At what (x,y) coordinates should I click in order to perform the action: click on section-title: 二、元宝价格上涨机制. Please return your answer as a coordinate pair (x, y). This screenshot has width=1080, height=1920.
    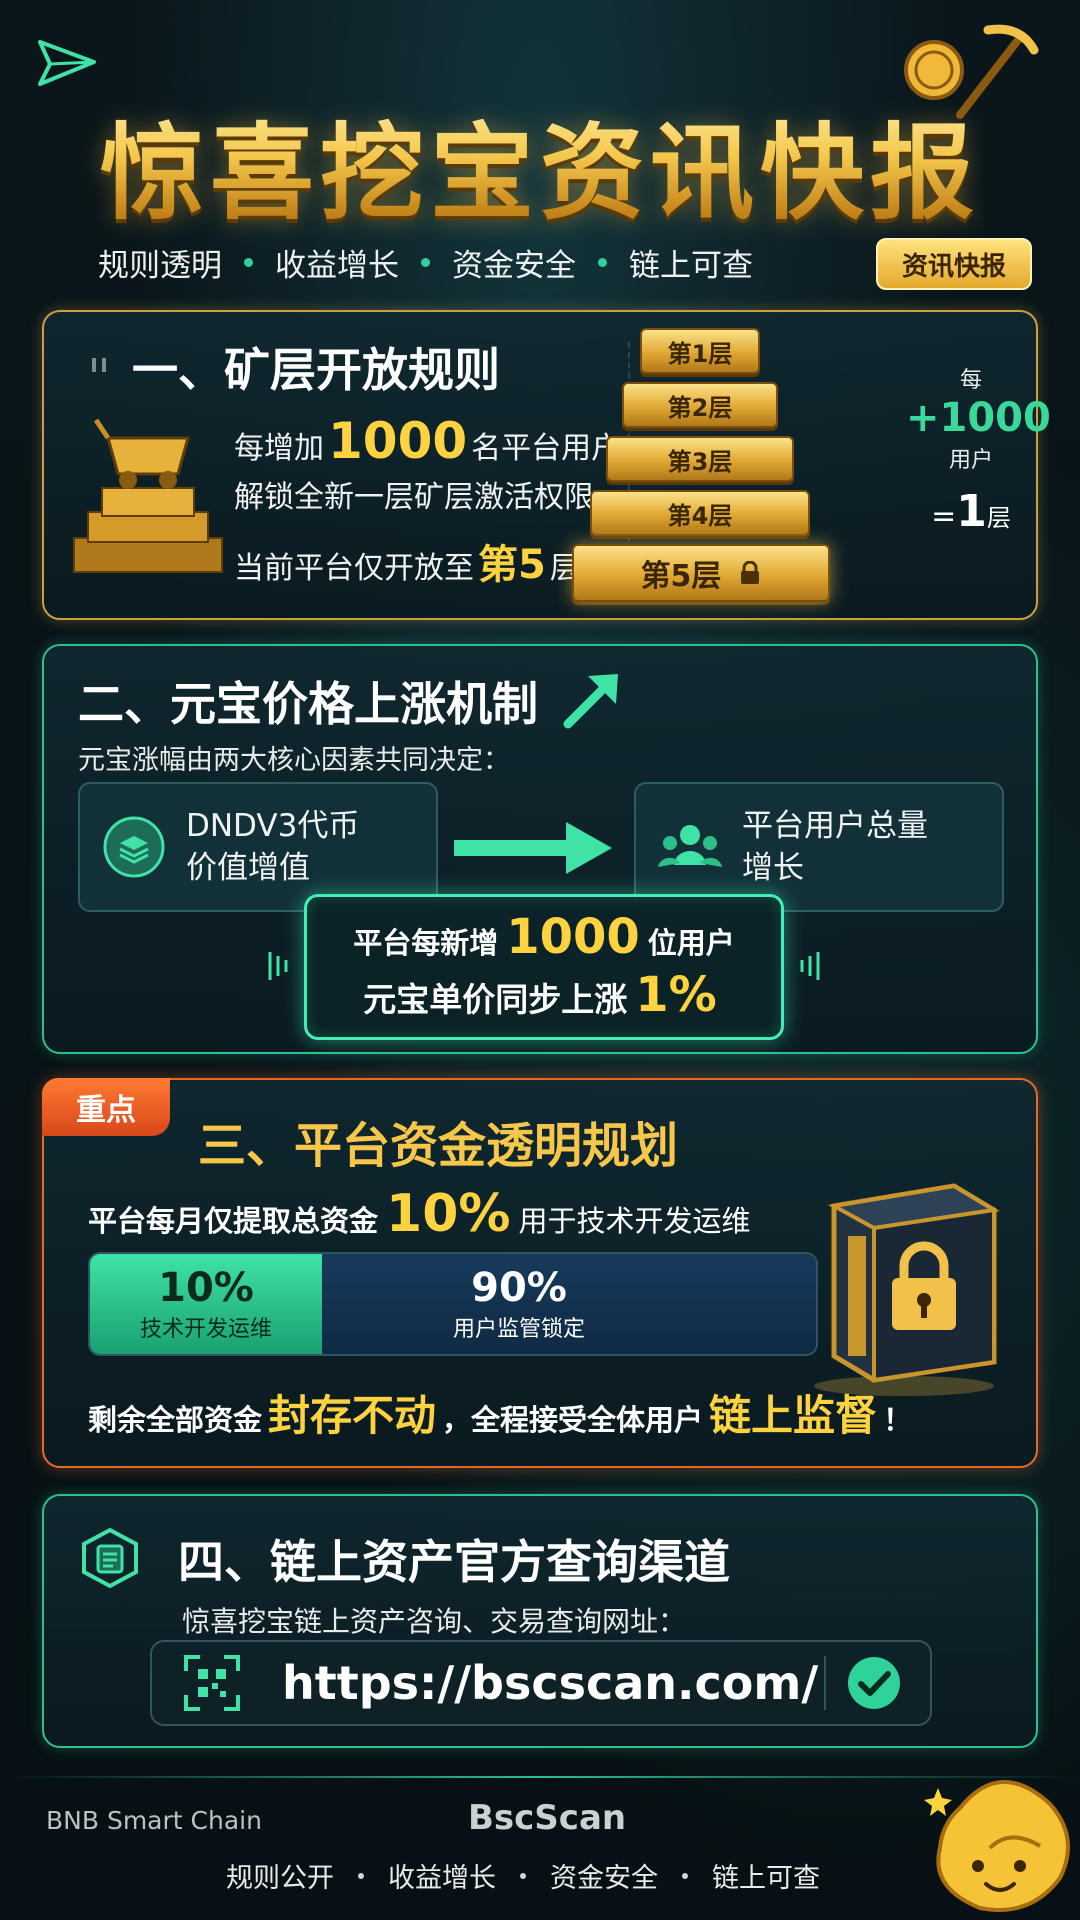
    Looking at the image, I should click on (308, 704).